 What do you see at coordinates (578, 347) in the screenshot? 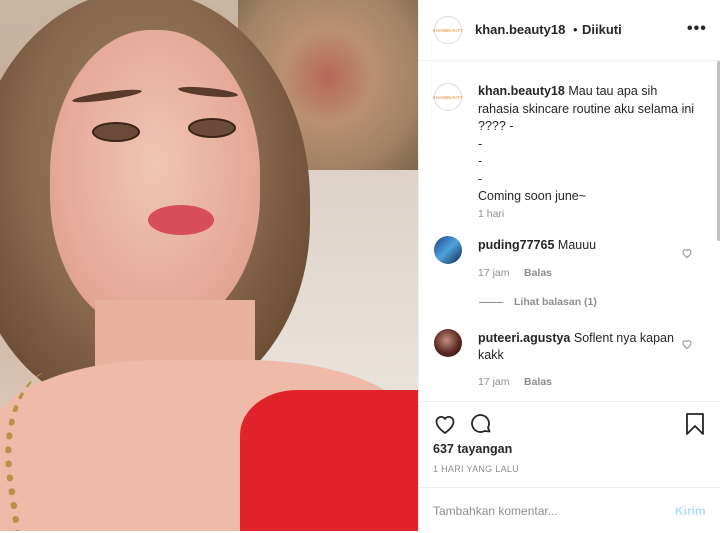
I see `comment-text: puteeri.agustya Soflent nya kapan kakk` at bounding box center [578, 347].